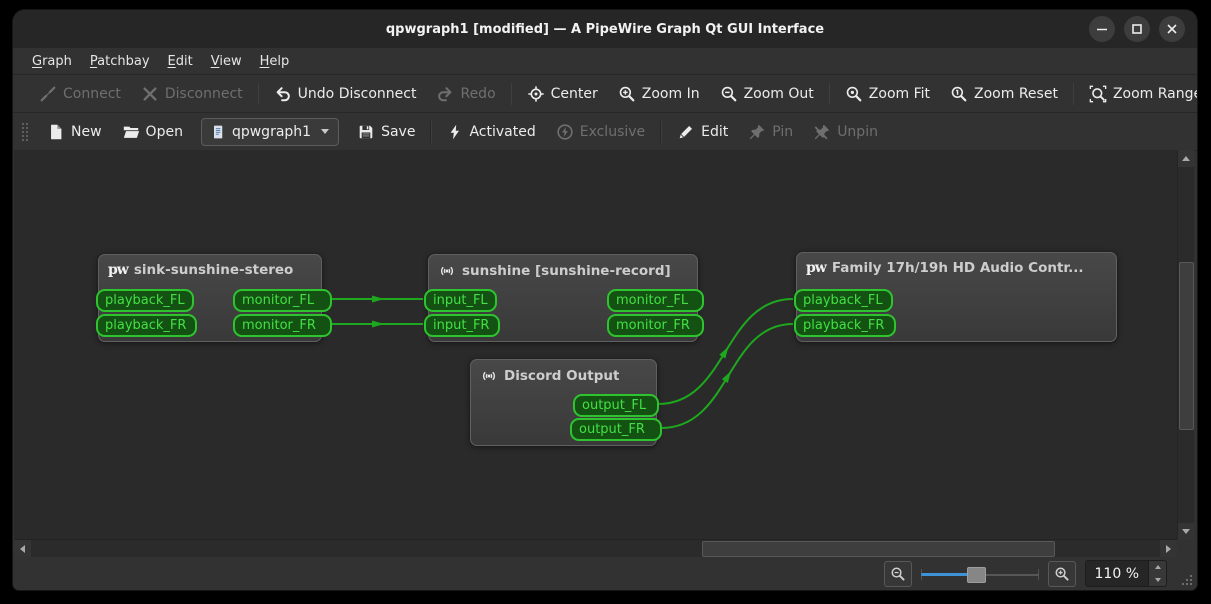  What do you see at coordinates (180, 61) in the screenshot?
I see `menu-edit: Edit` at bounding box center [180, 61].